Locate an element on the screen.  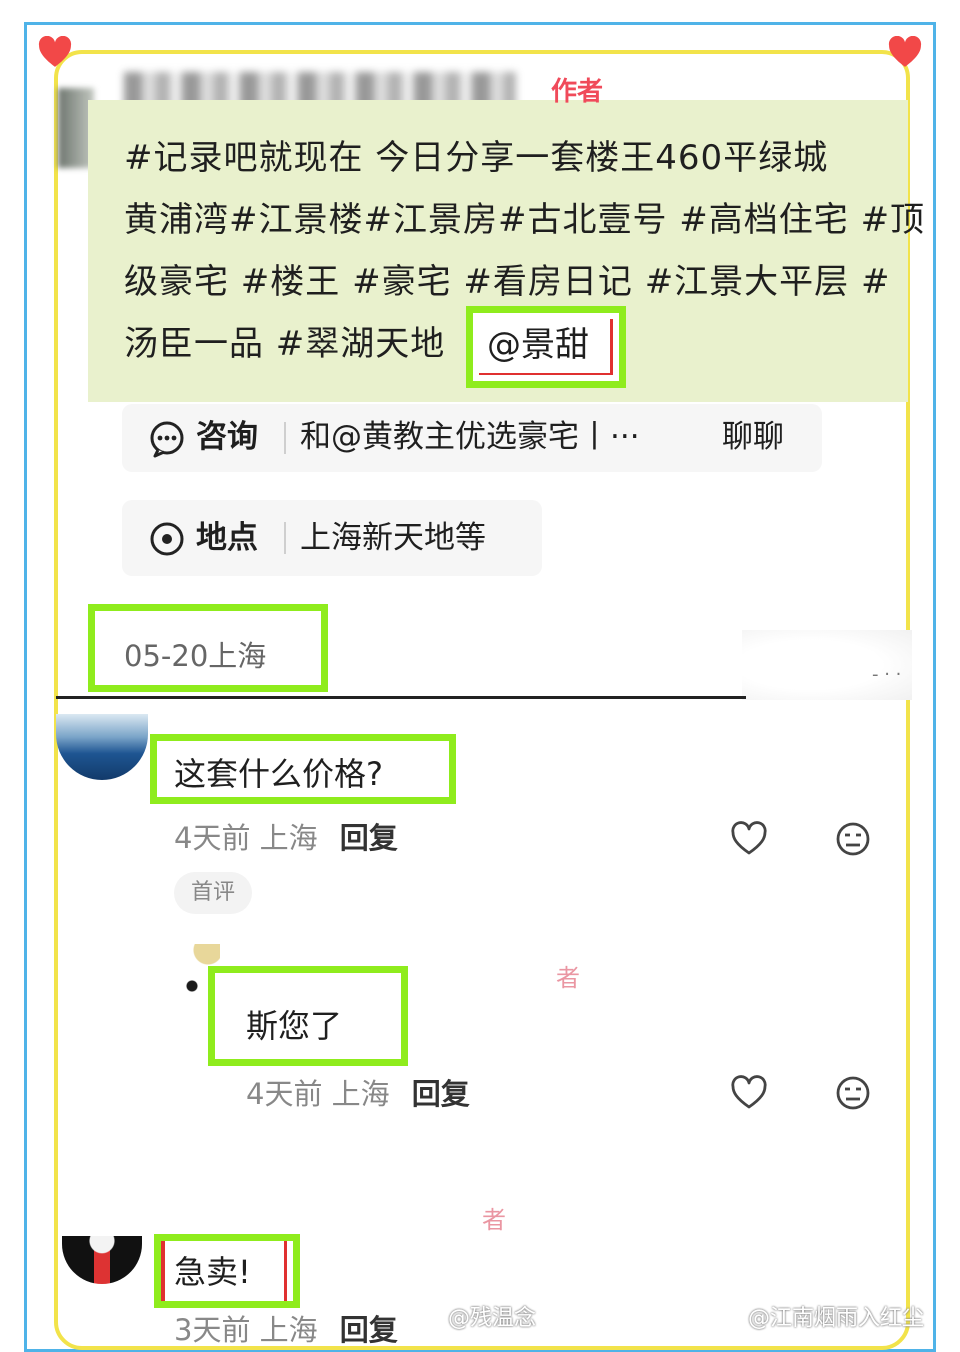
post-text-line: 黄浦湾#江景楼#江景房#古北壹号 #高档住宅 #顶 is located at coordinates (525, 220).